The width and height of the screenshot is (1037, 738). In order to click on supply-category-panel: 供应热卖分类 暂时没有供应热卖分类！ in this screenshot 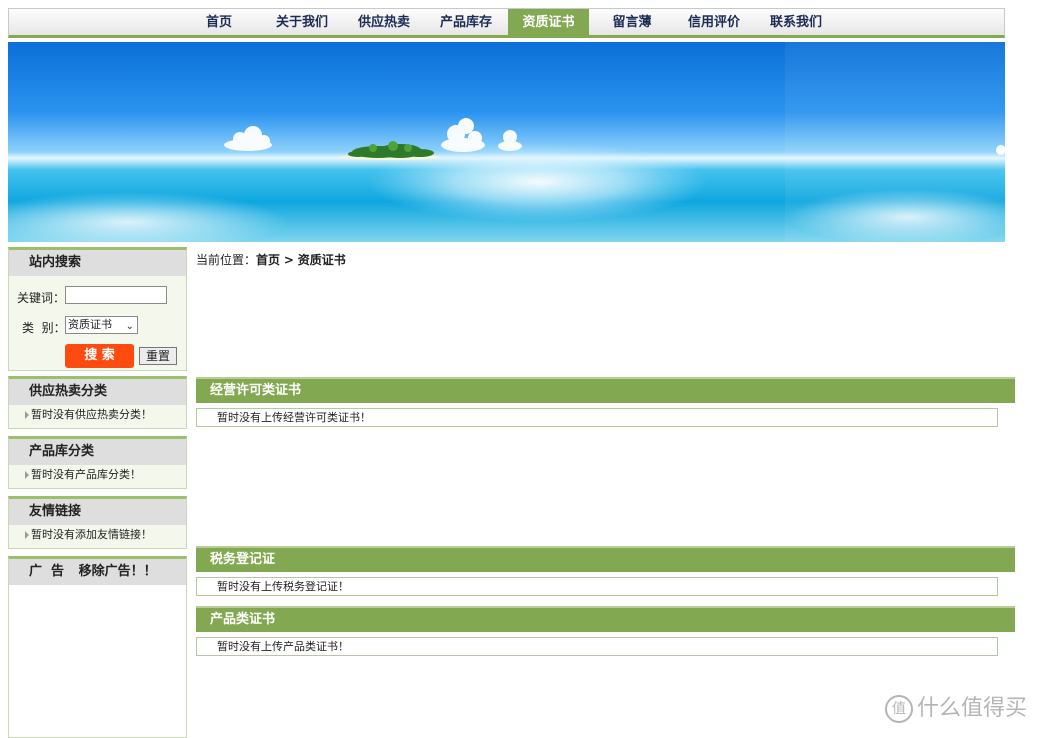, I will do `click(97, 402)`.